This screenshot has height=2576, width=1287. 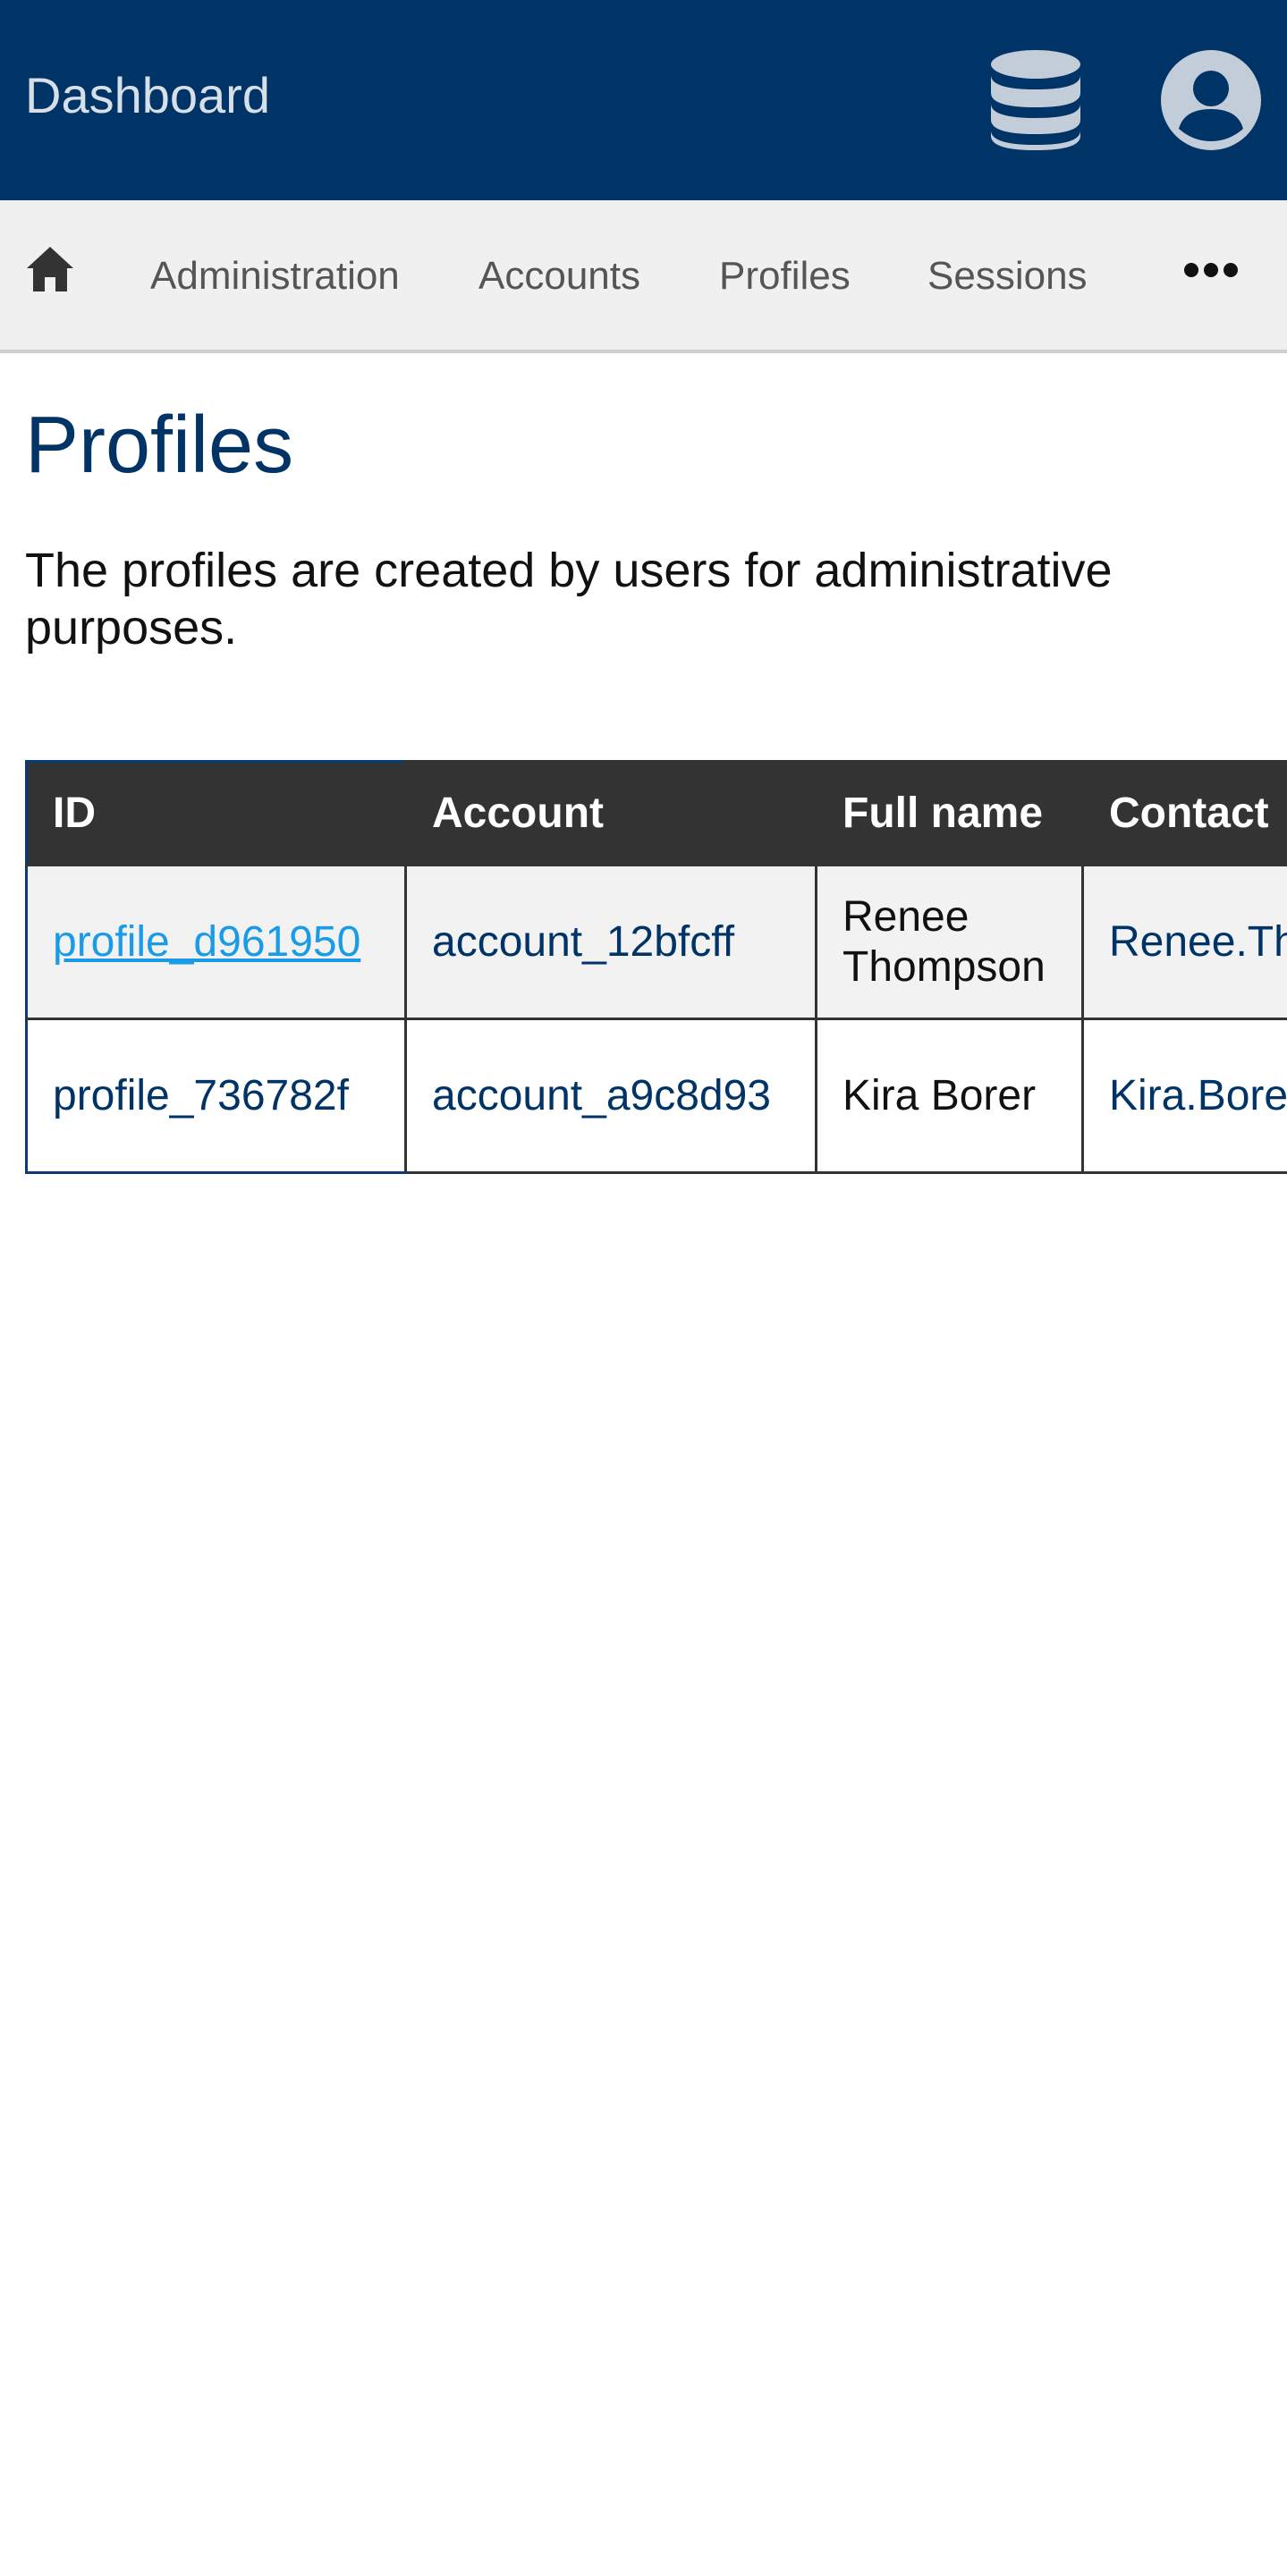 What do you see at coordinates (610, 1096) in the screenshot?
I see `account-cell: account_a9c8d93` at bounding box center [610, 1096].